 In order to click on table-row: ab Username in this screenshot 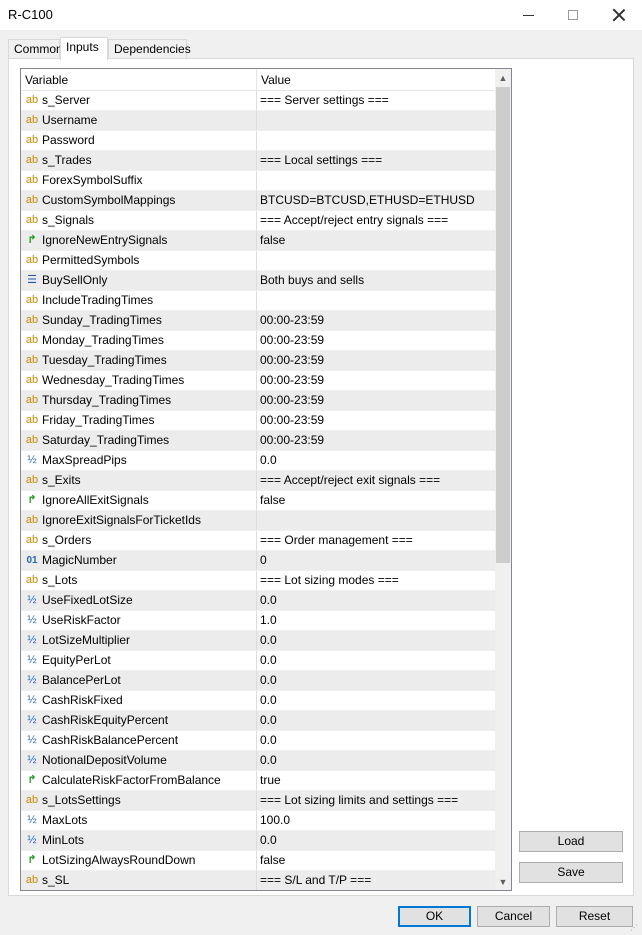, I will do `click(258, 121)`.